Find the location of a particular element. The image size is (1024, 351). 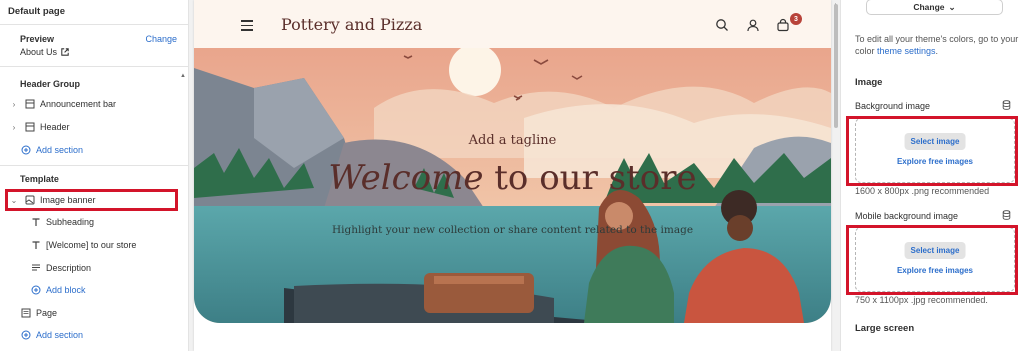

block-subheading: Subheading is located at coordinates (94, 222).